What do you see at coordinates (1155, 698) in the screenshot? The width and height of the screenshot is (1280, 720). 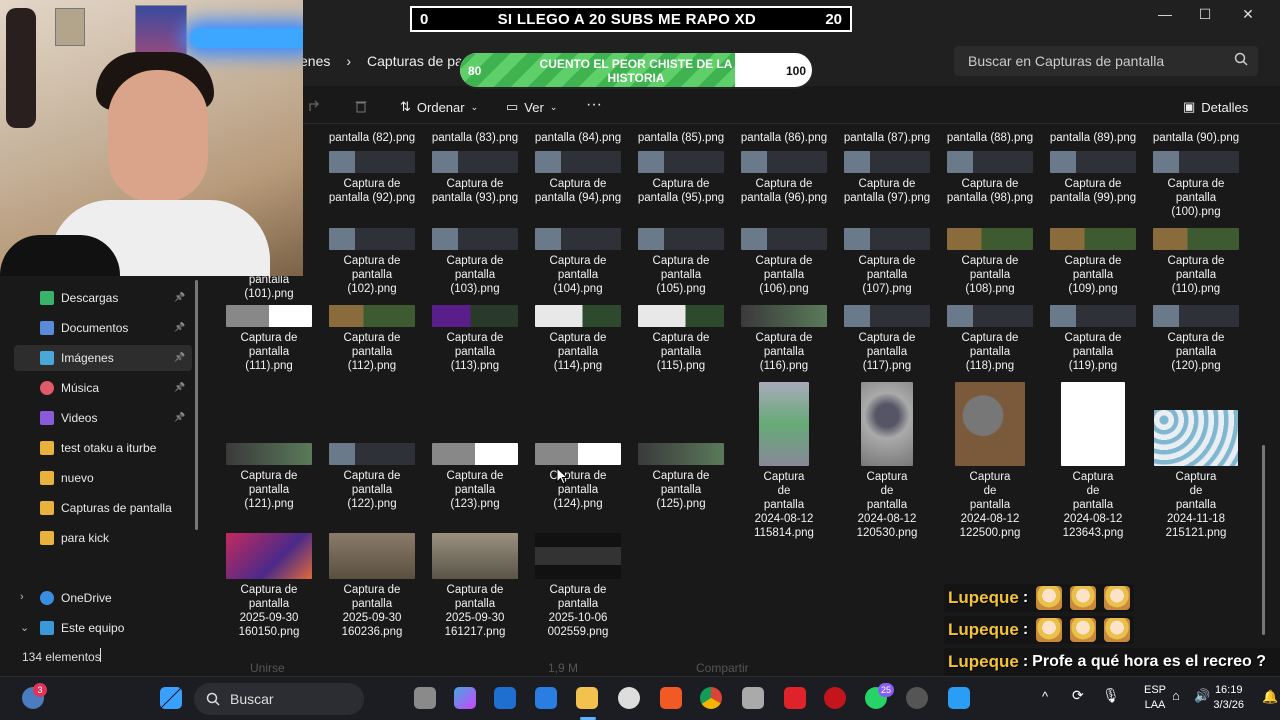 I see `language-indicator: ESP LAA` at bounding box center [1155, 698].